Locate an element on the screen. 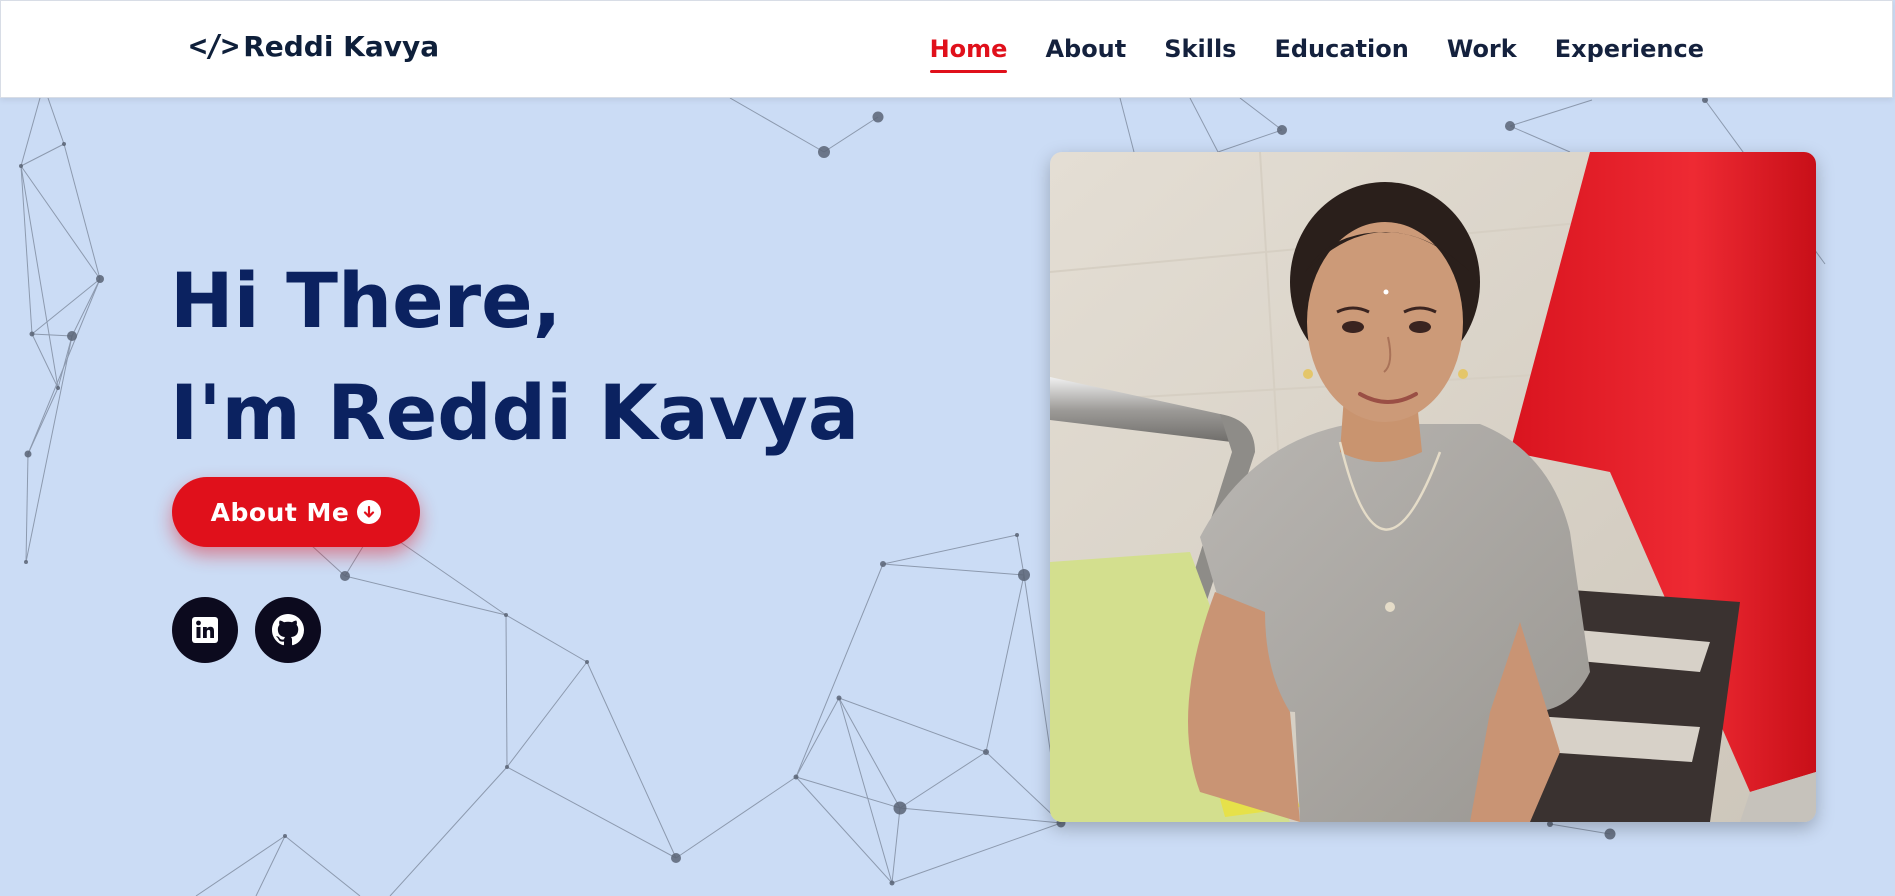  linkedin-button is located at coordinates (205, 630).